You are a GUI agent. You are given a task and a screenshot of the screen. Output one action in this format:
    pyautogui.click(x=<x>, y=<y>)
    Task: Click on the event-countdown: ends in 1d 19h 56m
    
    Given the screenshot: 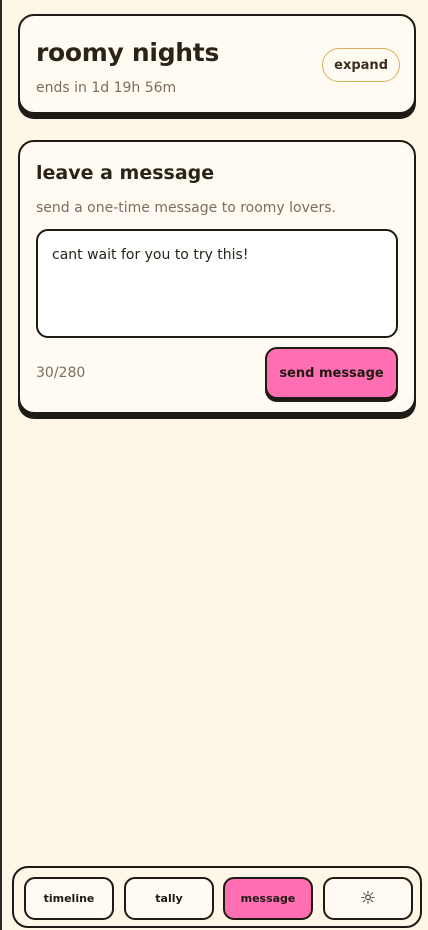 What is the action you would take?
    pyautogui.click(x=106, y=88)
    